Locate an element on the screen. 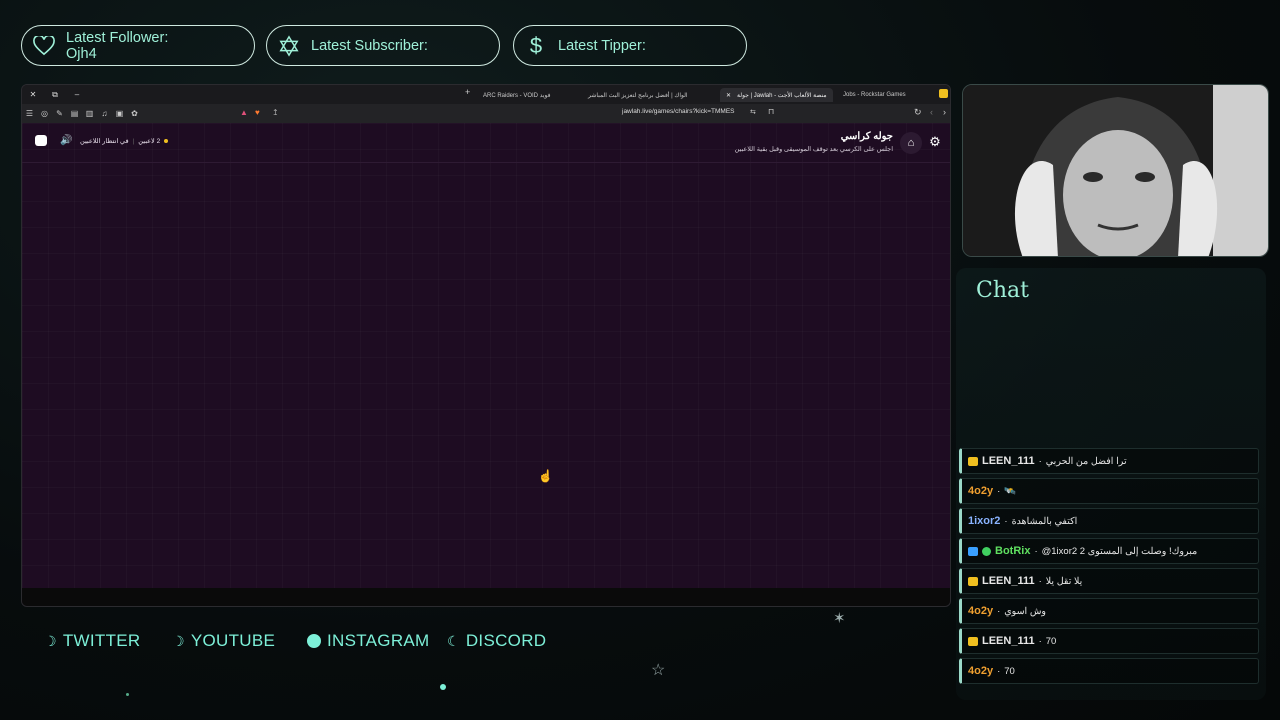 This screenshot has width=1280, height=720. pen-icon: ✎ is located at coordinates (59, 113).